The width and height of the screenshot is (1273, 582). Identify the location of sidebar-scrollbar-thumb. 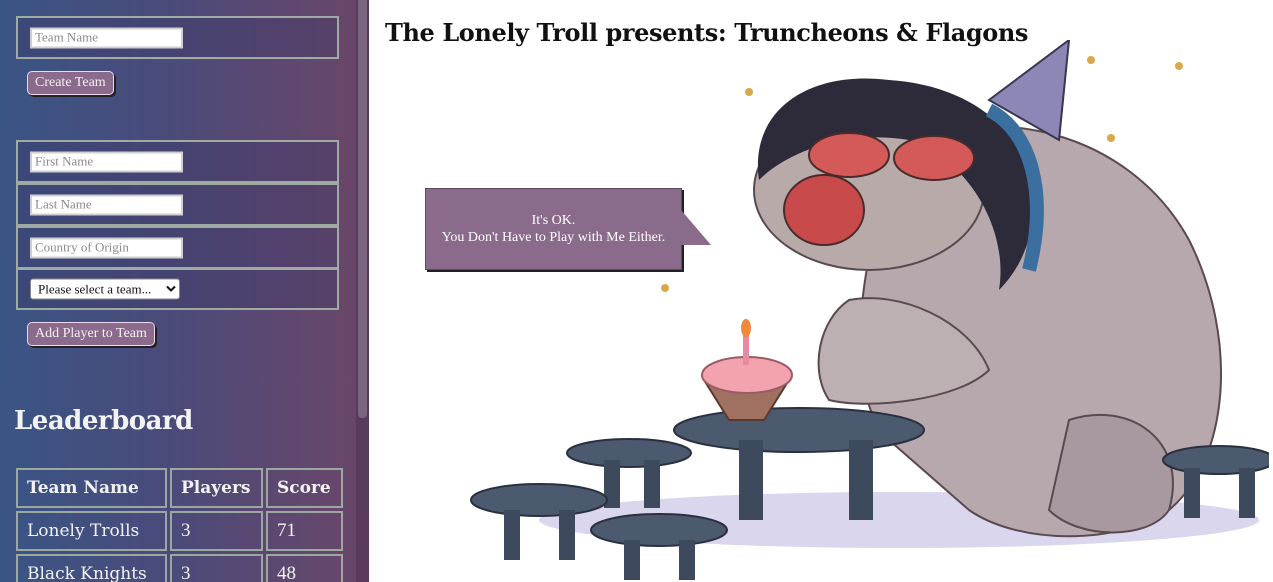
(362, 209).